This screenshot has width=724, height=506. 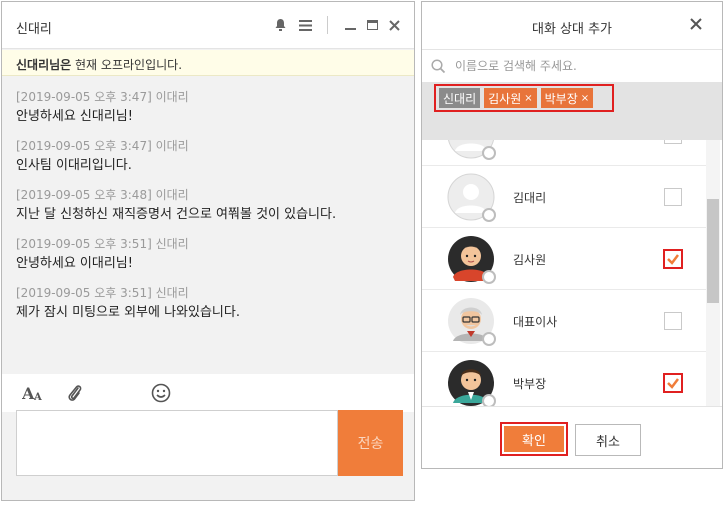 What do you see at coordinates (564, 153) in the screenshot?
I see `contact-row` at bounding box center [564, 153].